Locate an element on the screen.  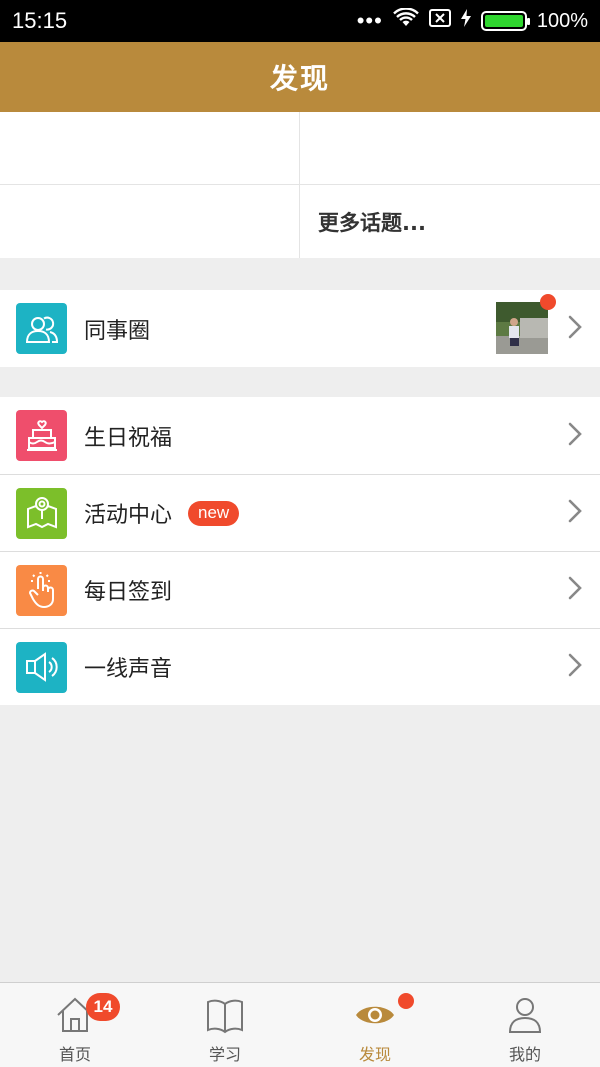
people-icon is located at coordinates (41, 328).